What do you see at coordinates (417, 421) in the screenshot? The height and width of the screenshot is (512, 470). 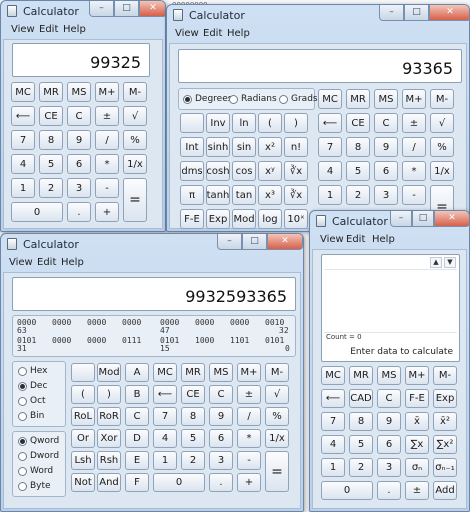 I see `key-mean: x̄` at bounding box center [417, 421].